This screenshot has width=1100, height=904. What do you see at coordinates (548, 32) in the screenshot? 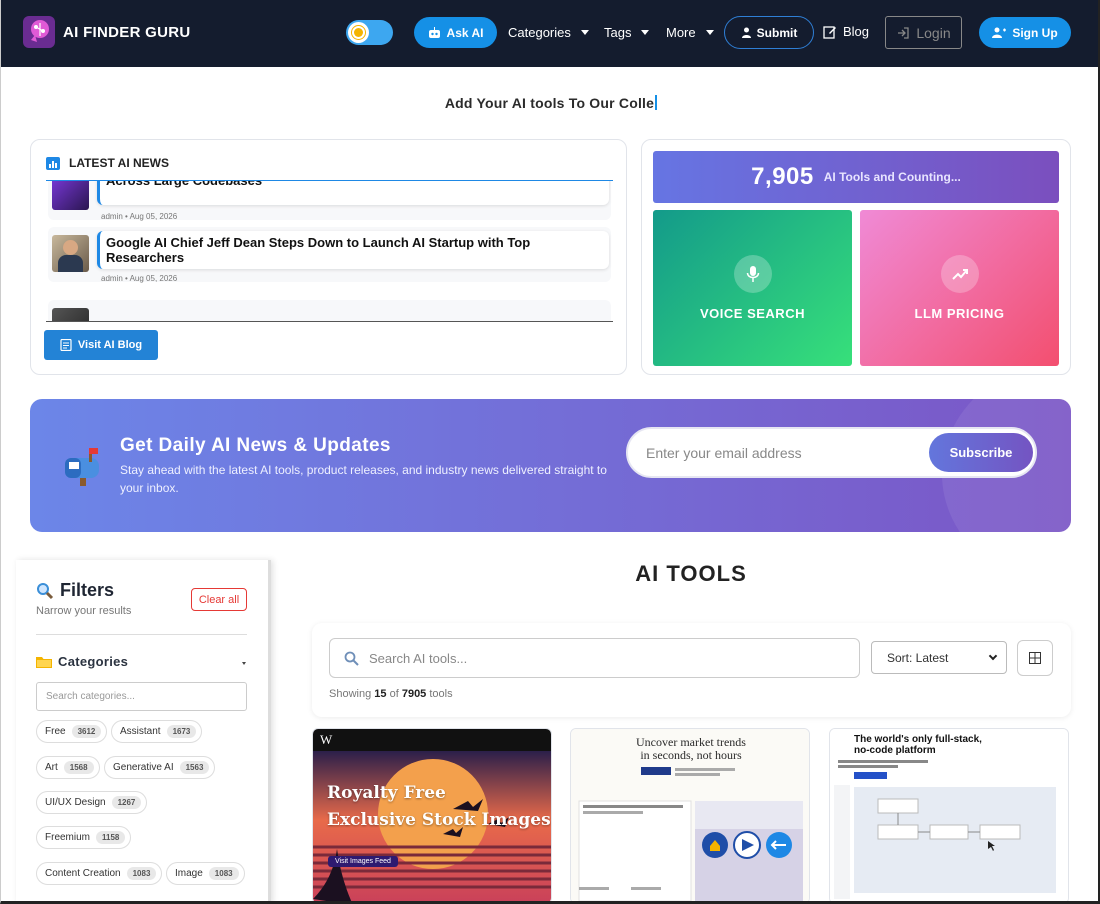
I see `nav-categories-menu: Categories` at bounding box center [548, 32].